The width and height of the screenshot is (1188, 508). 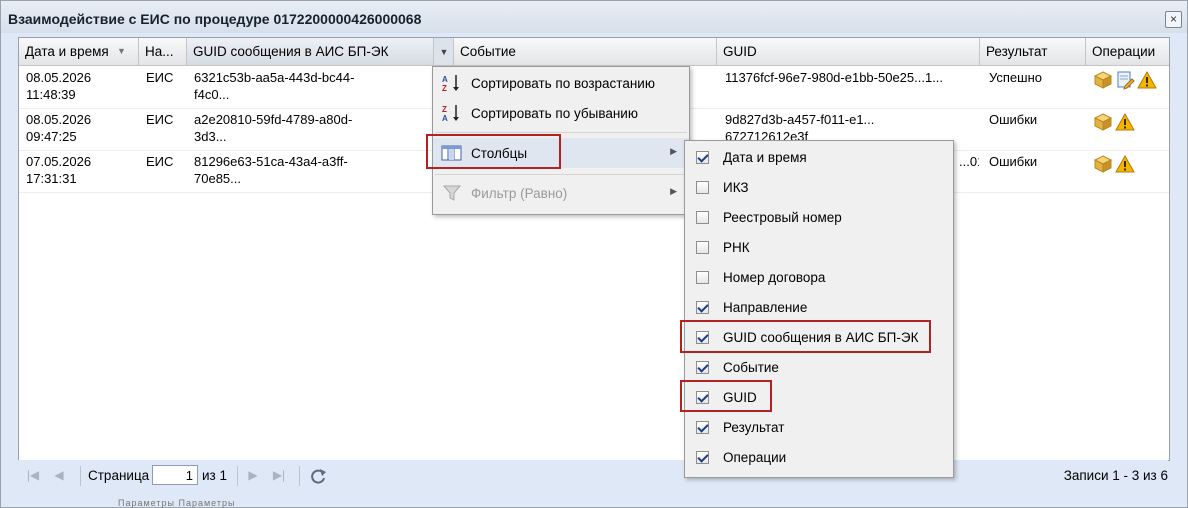 What do you see at coordinates (59, 119) in the screenshot?
I see `row-date-day: 08.05.2026` at bounding box center [59, 119].